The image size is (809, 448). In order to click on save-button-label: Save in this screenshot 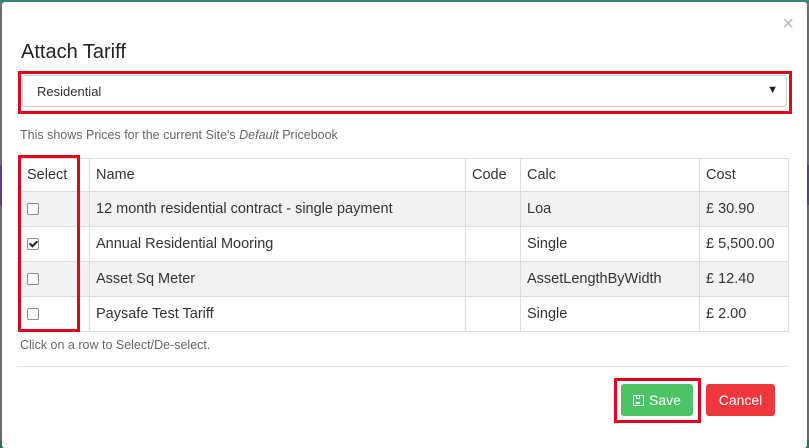, I will do `click(665, 400)`.